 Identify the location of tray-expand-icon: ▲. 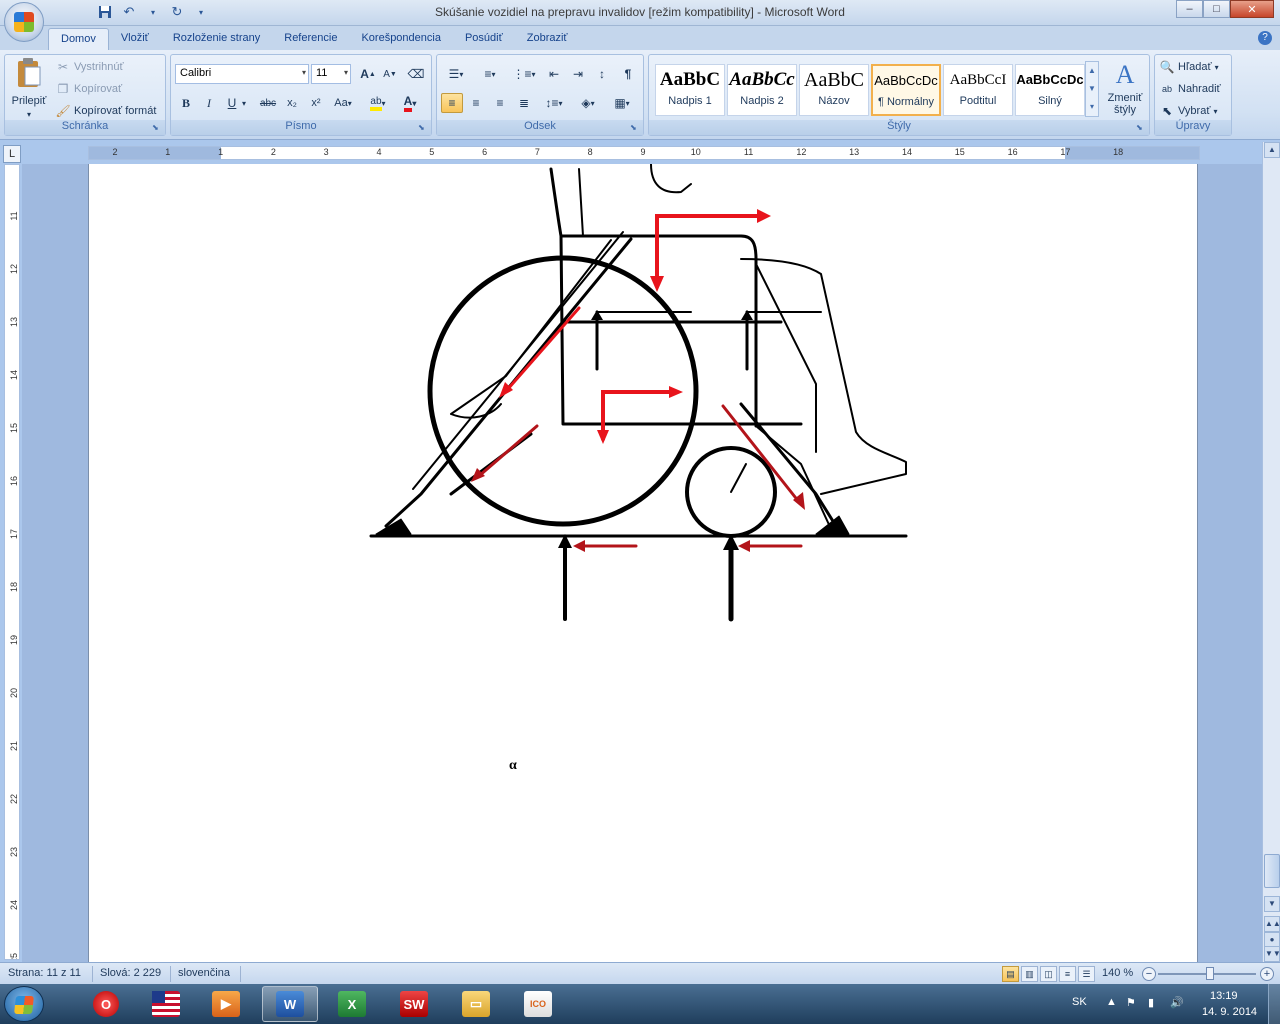
(1111, 1002).